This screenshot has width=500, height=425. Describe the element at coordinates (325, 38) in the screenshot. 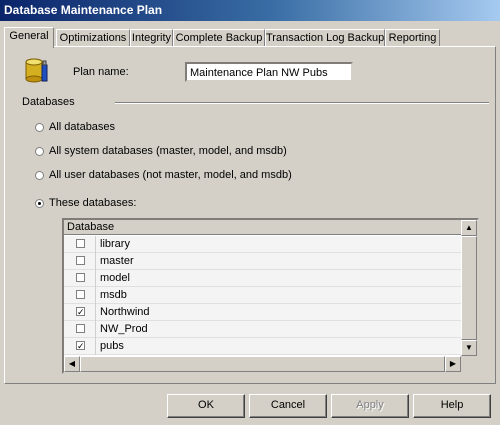

I see `tab-transaction-log-backup: Transaction Log Backup` at that location.